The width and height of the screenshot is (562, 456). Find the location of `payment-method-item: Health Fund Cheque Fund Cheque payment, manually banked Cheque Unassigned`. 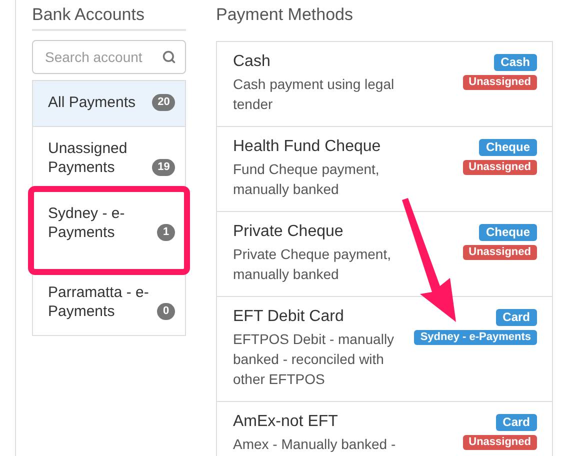

payment-method-item: Health Fund Cheque Fund Cheque payment, manually banked Cheque Unassigned is located at coordinates (384, 168).